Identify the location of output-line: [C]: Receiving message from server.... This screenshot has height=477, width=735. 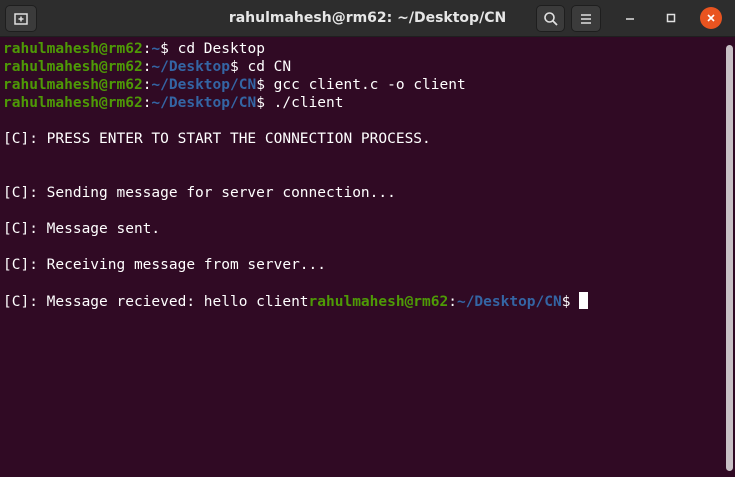
(165, 265).